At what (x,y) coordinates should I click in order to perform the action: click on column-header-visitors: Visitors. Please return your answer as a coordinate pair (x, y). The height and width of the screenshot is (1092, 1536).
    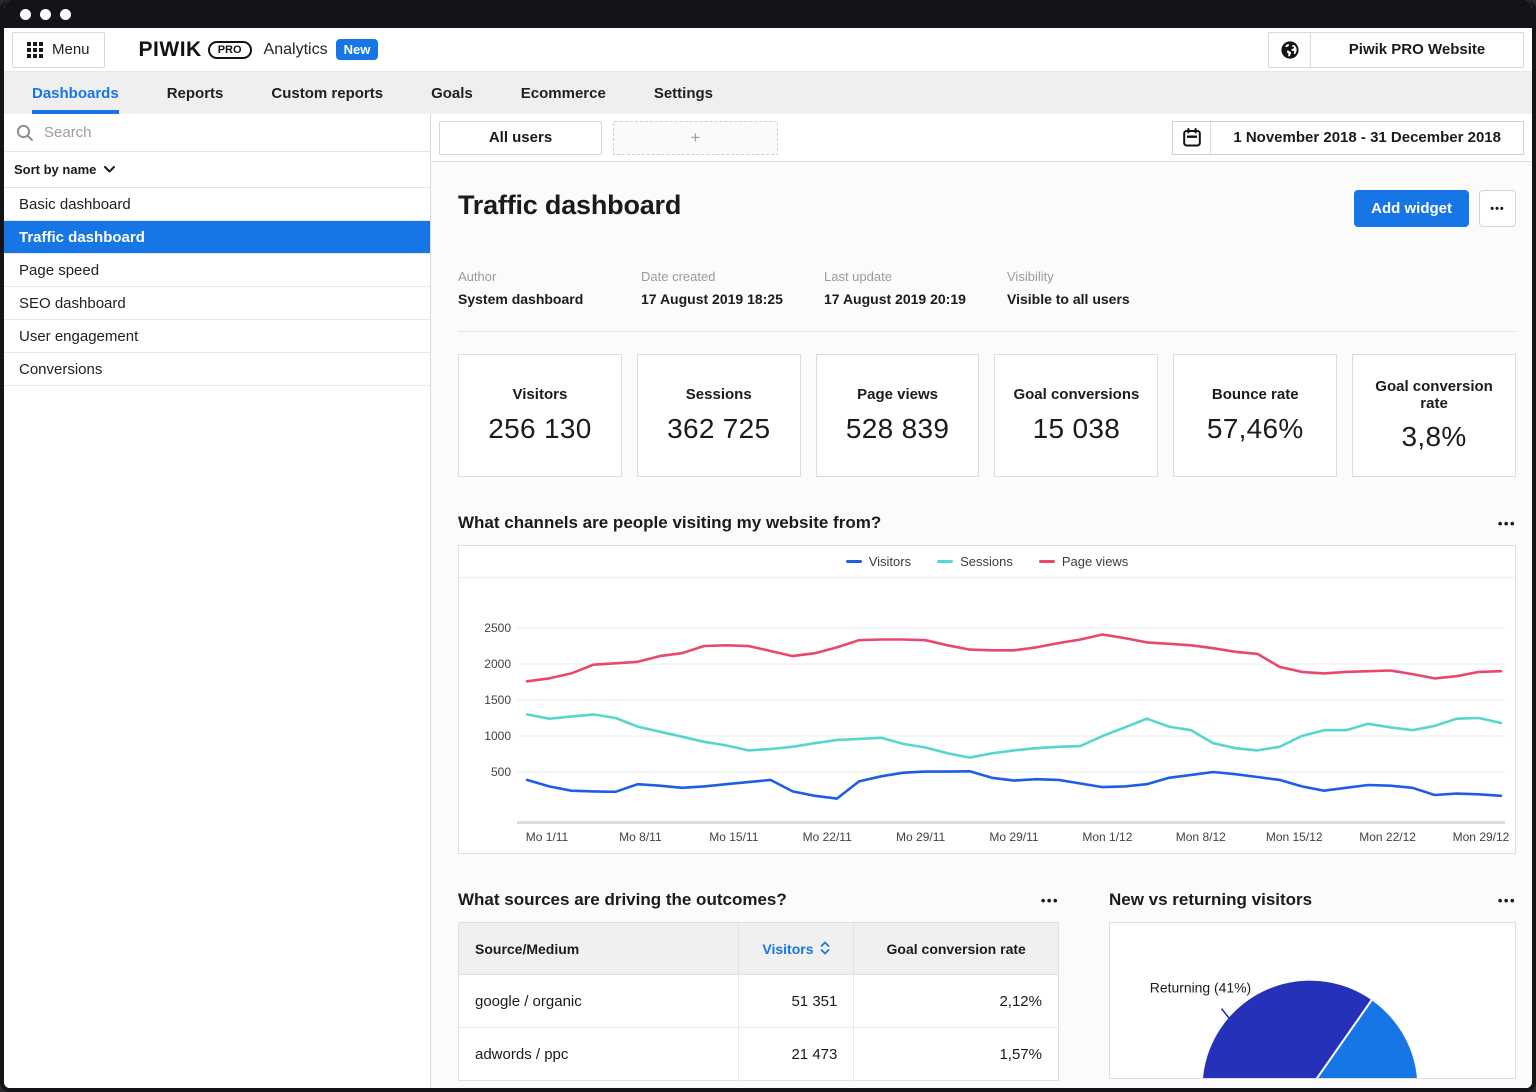
    Looking at the image, I should click on (796, 948).